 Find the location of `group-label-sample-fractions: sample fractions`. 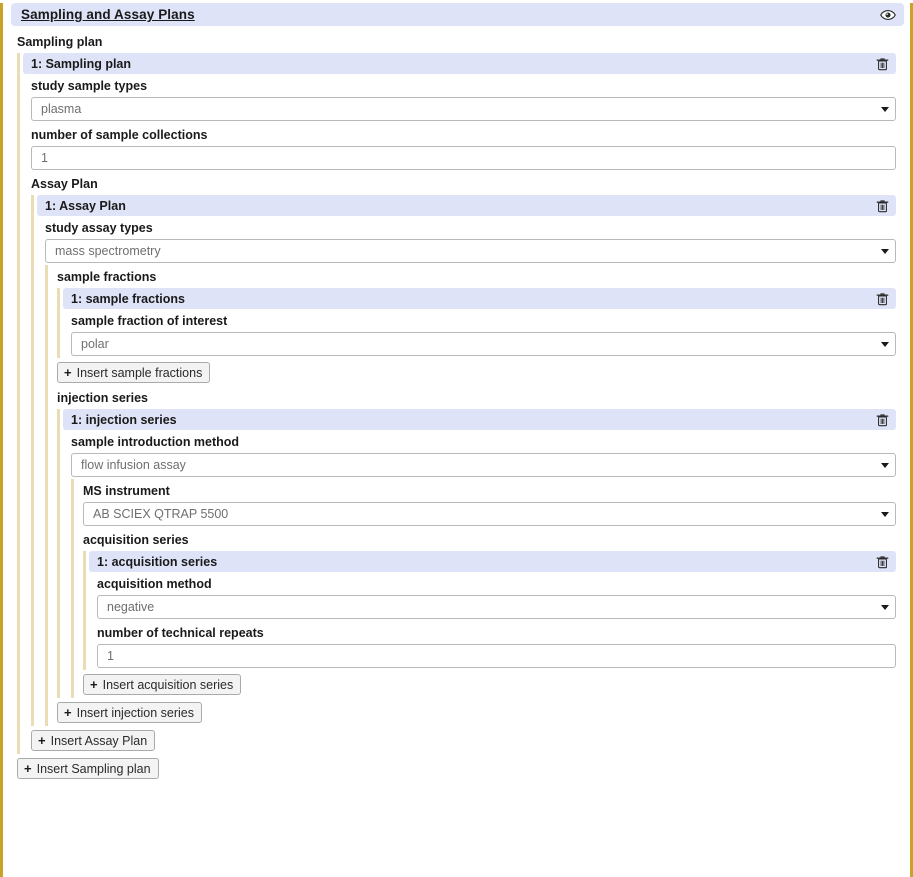

group-label-sample-fractions: sample fractions is located at coordinates (107, 277).